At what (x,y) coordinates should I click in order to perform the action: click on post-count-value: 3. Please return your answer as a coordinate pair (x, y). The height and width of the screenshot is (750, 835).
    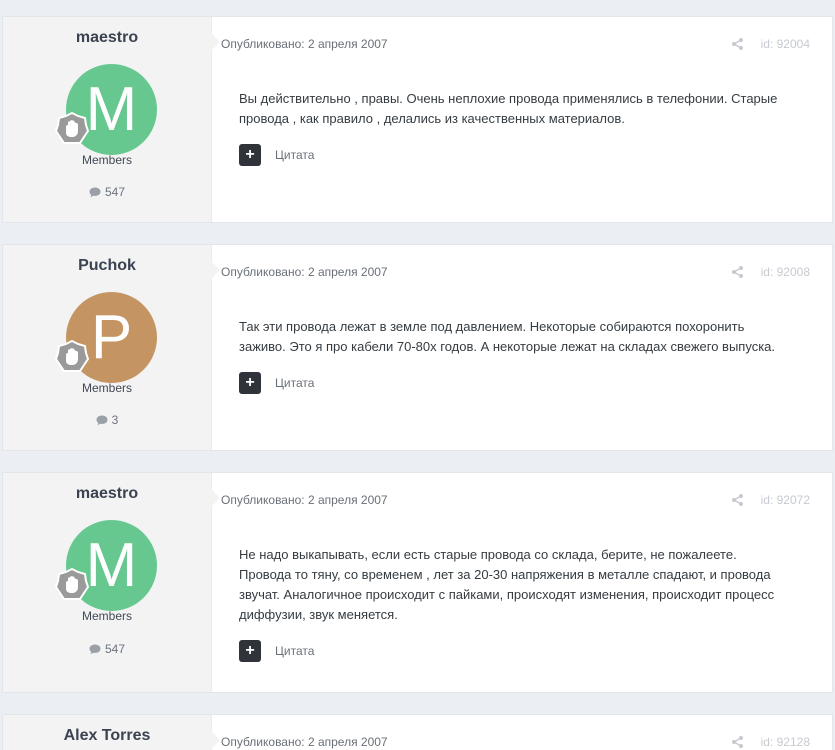
    Looking at the image, I should click on (115, 420).